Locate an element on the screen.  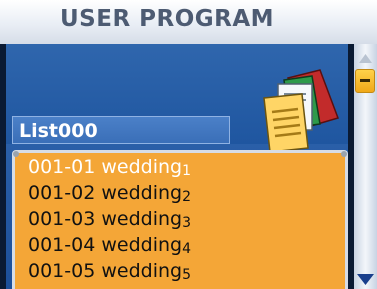
item-number: 3 is located at coordinates (187, 223).